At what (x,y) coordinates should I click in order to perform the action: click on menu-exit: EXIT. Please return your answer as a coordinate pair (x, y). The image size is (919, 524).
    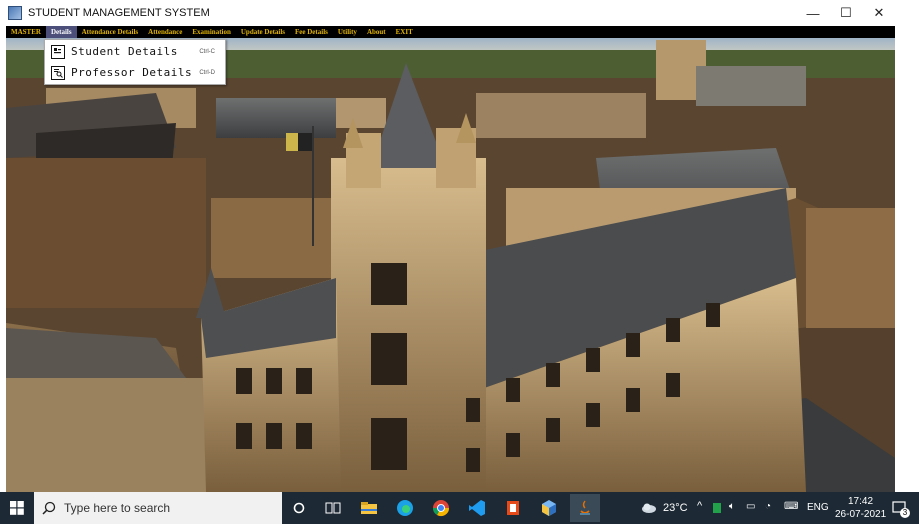
    Looking at the image, I should click on (404, 32).